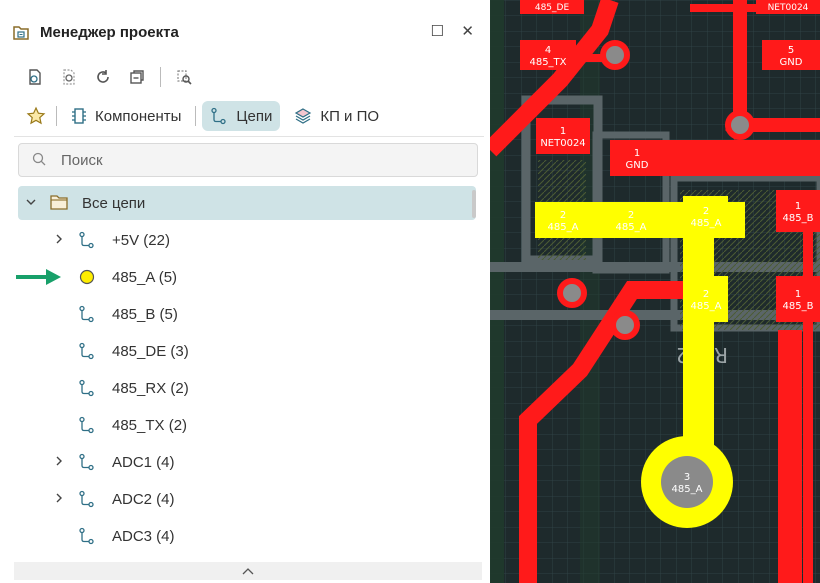  What do you see at coordinates (798, 218) in the screenshot?
I see `pcb-pad-net: 485_B` at bounding box center [798, 218].